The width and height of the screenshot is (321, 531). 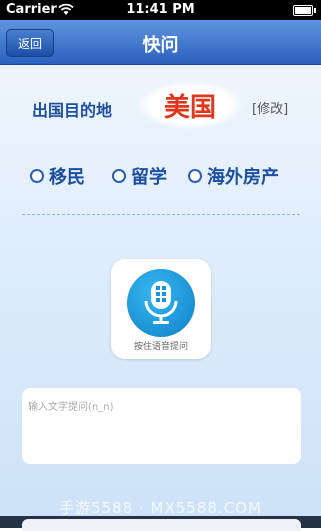 I want to click on option-label: 留学, so click(x=149, y=177).